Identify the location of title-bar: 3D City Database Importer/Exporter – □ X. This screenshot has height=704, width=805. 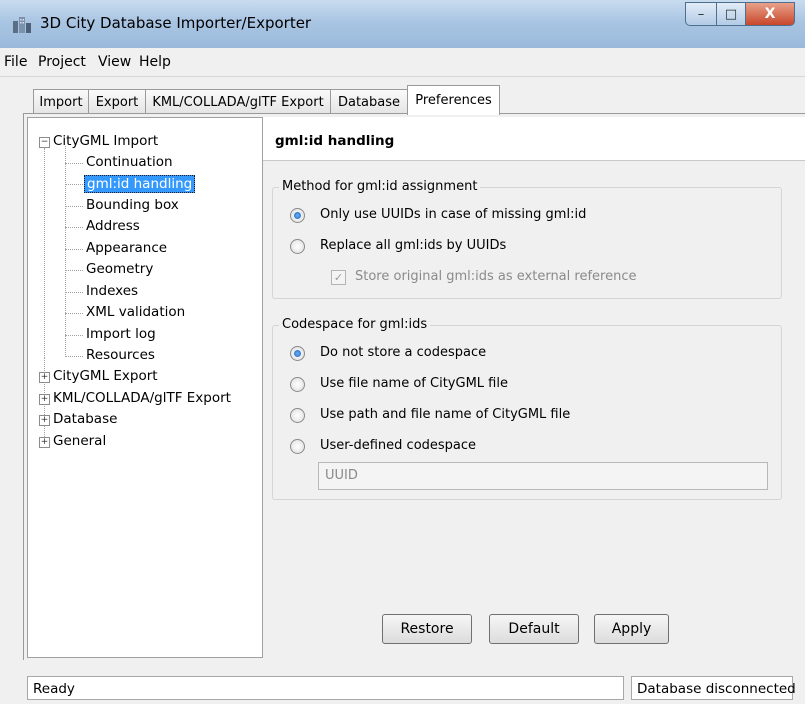
(402, 24).